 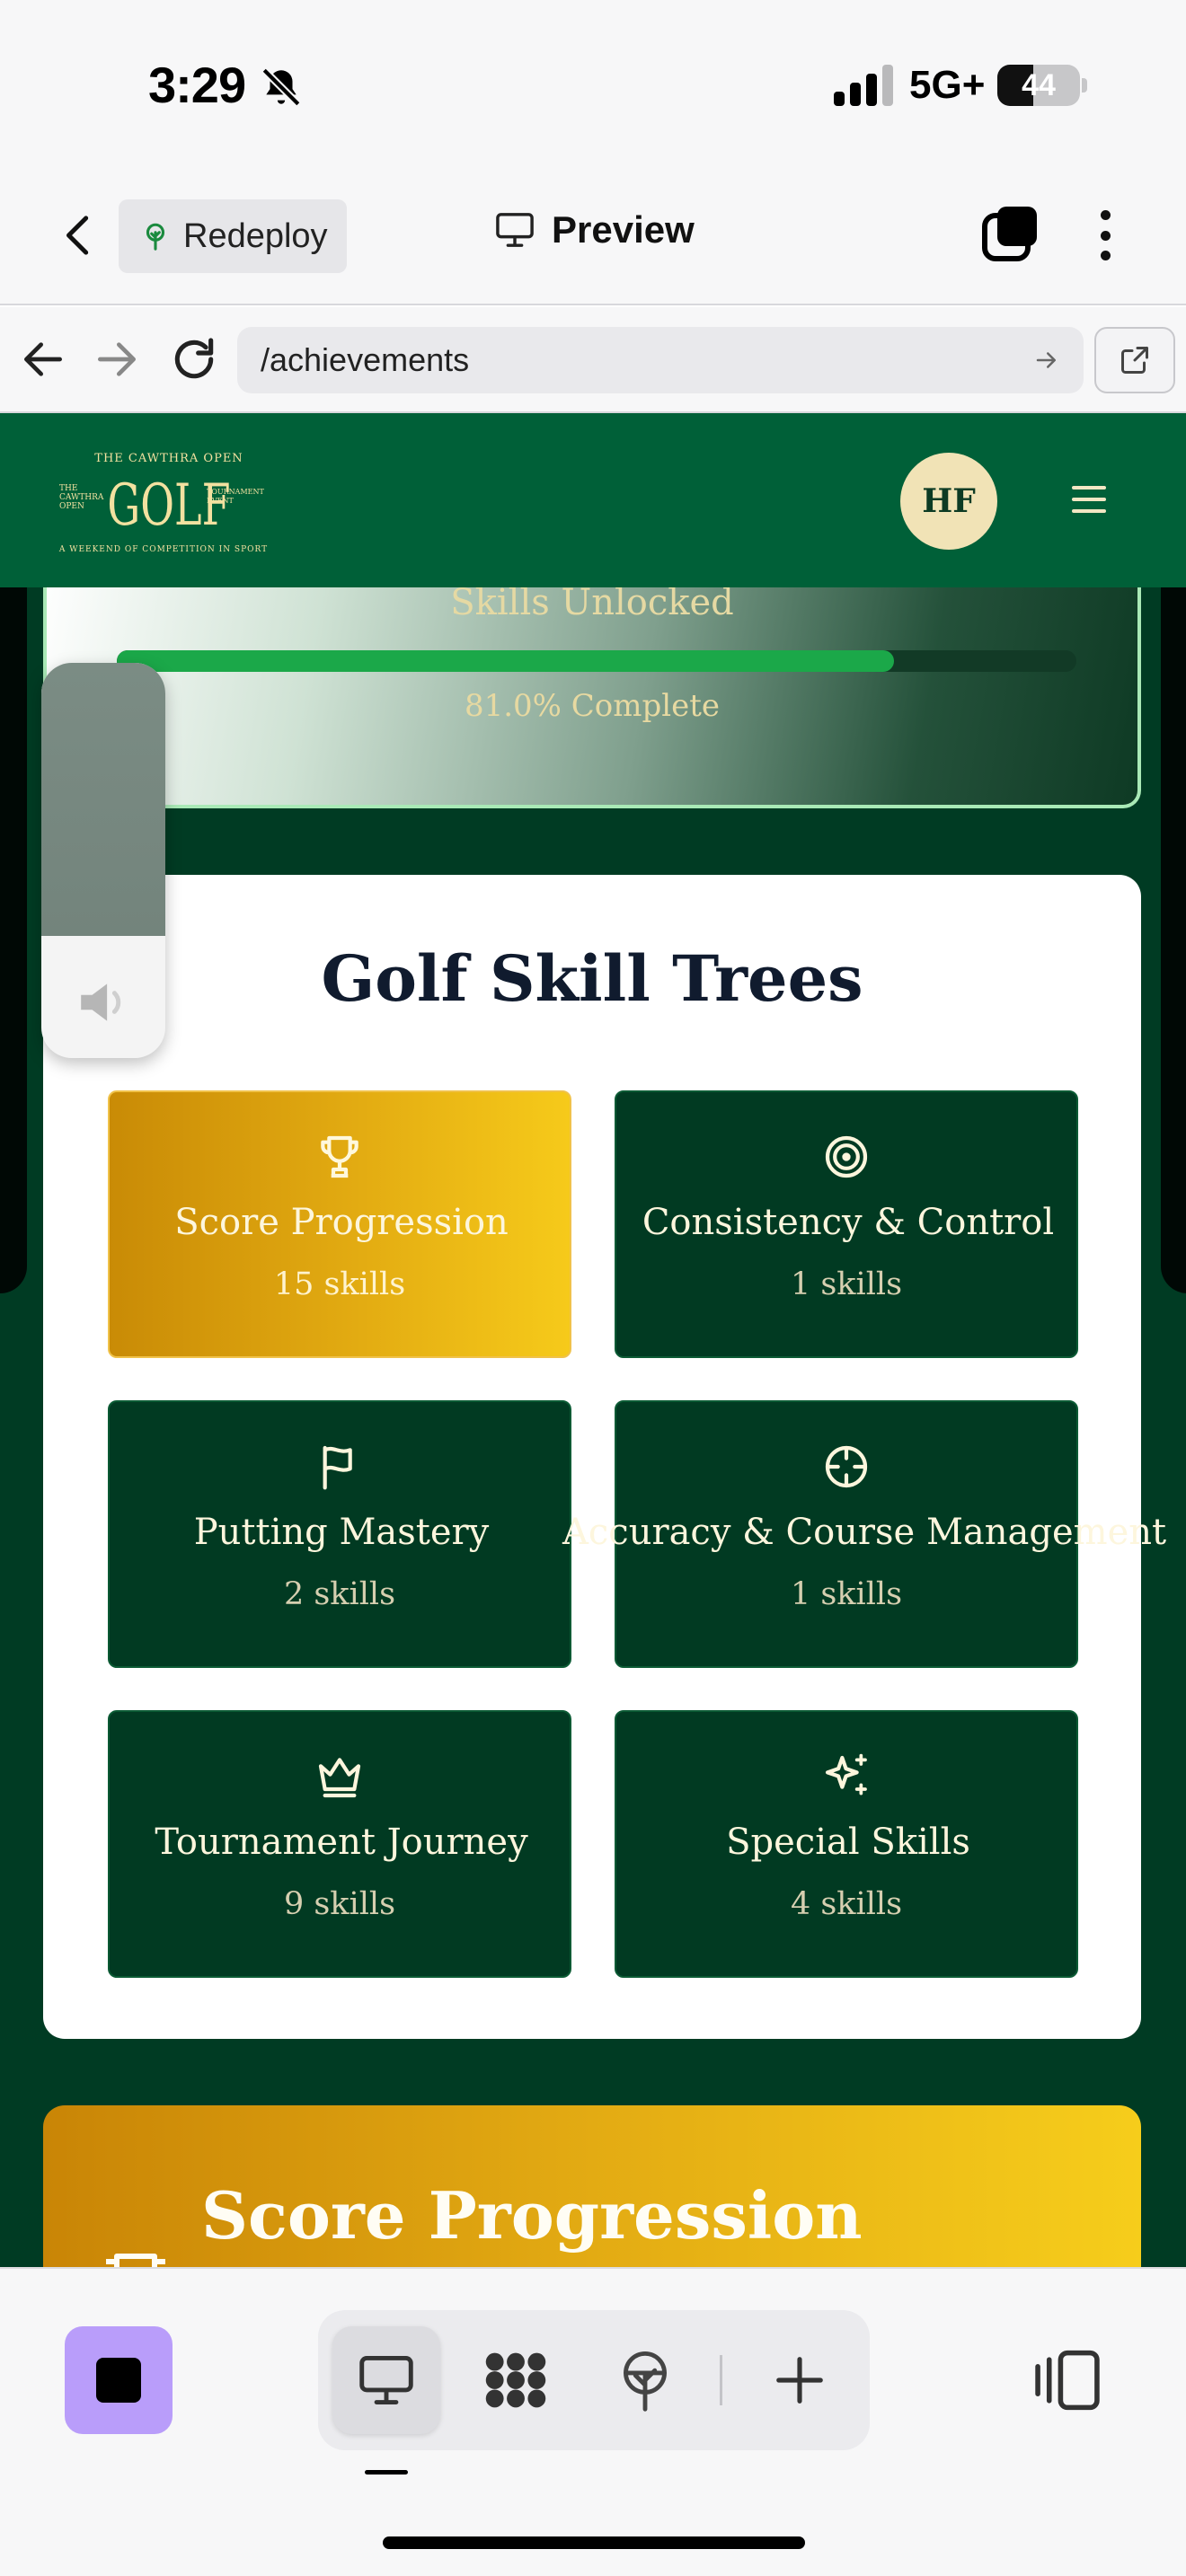 What do you see at coordinates (846, 1774) in the screenshot?
I see `sparkles-icon` at bounding box center [846, 1774].